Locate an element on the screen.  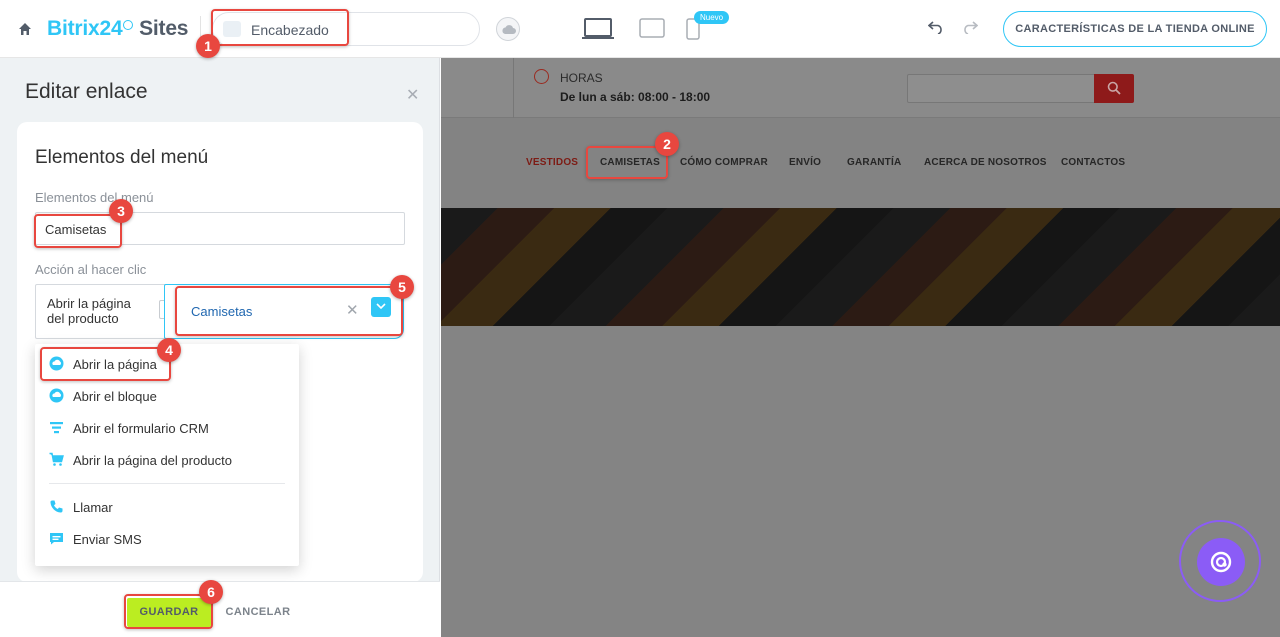
nav-item-acerca: ACERCA DE NOSOTROS is located at coordinates (985, 162).